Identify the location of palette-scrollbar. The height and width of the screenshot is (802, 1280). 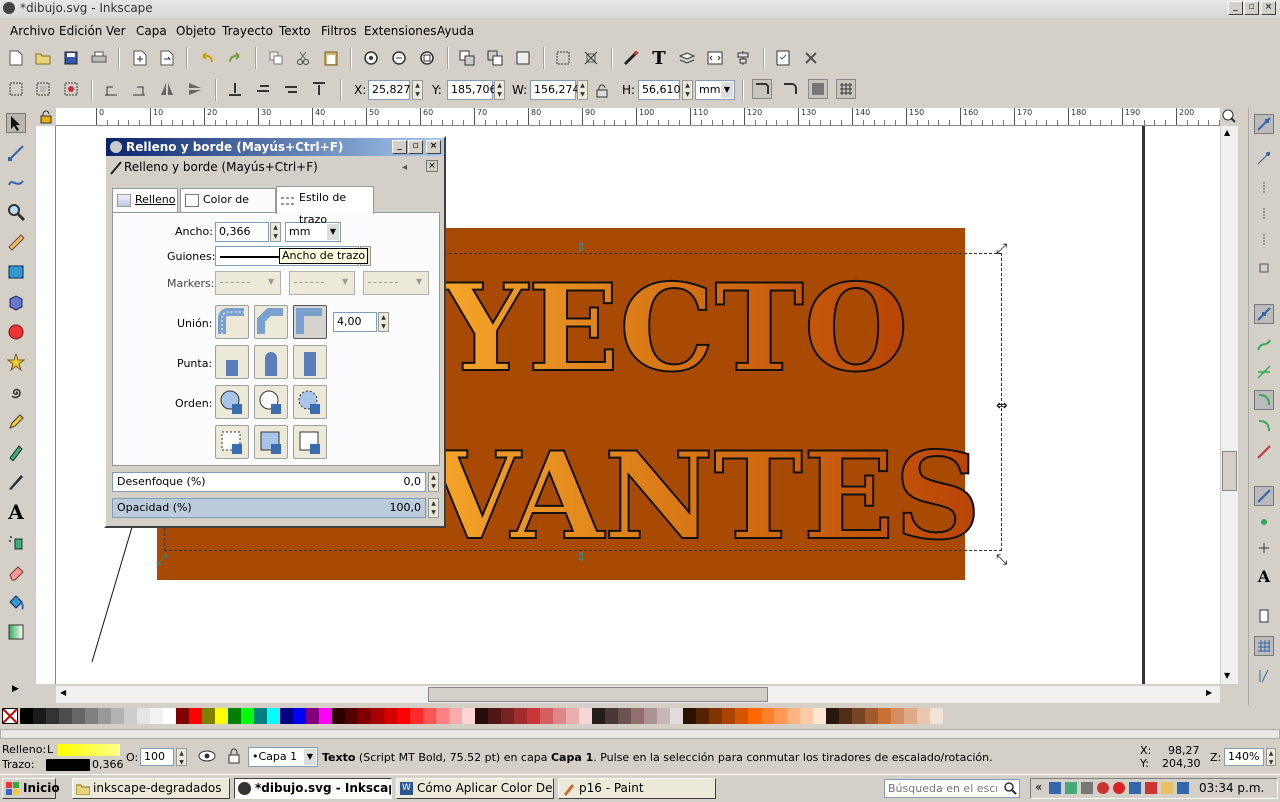
(640, 734).